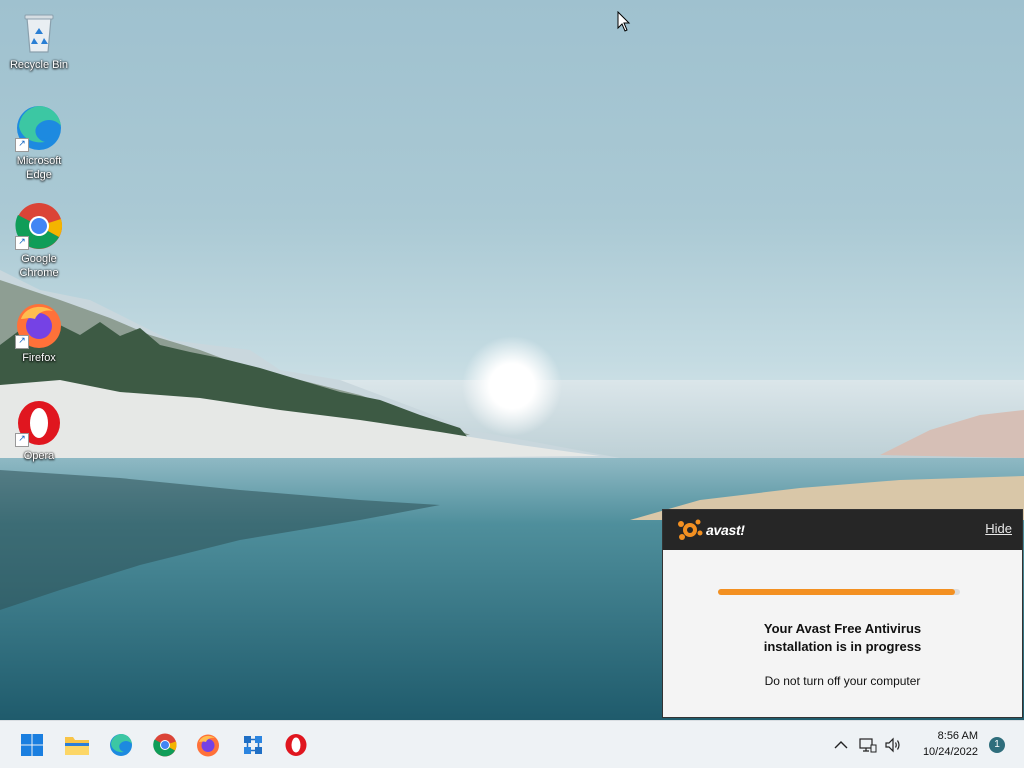 This screenshot has width=1024, height=768. What do you see at coordinates (998, 528) in the screenshot?
I see `hide-link: Hide` at bounding box center [998, 528].